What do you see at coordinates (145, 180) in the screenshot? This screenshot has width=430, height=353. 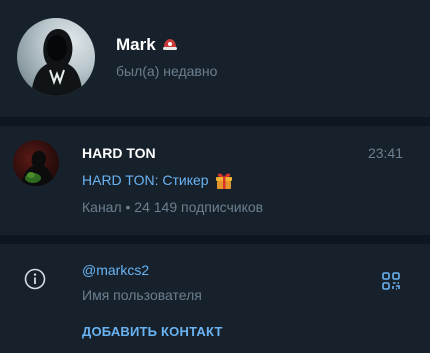 I see `last-message-text: HARD TON: Стикер` at bounding box center [145, 180].